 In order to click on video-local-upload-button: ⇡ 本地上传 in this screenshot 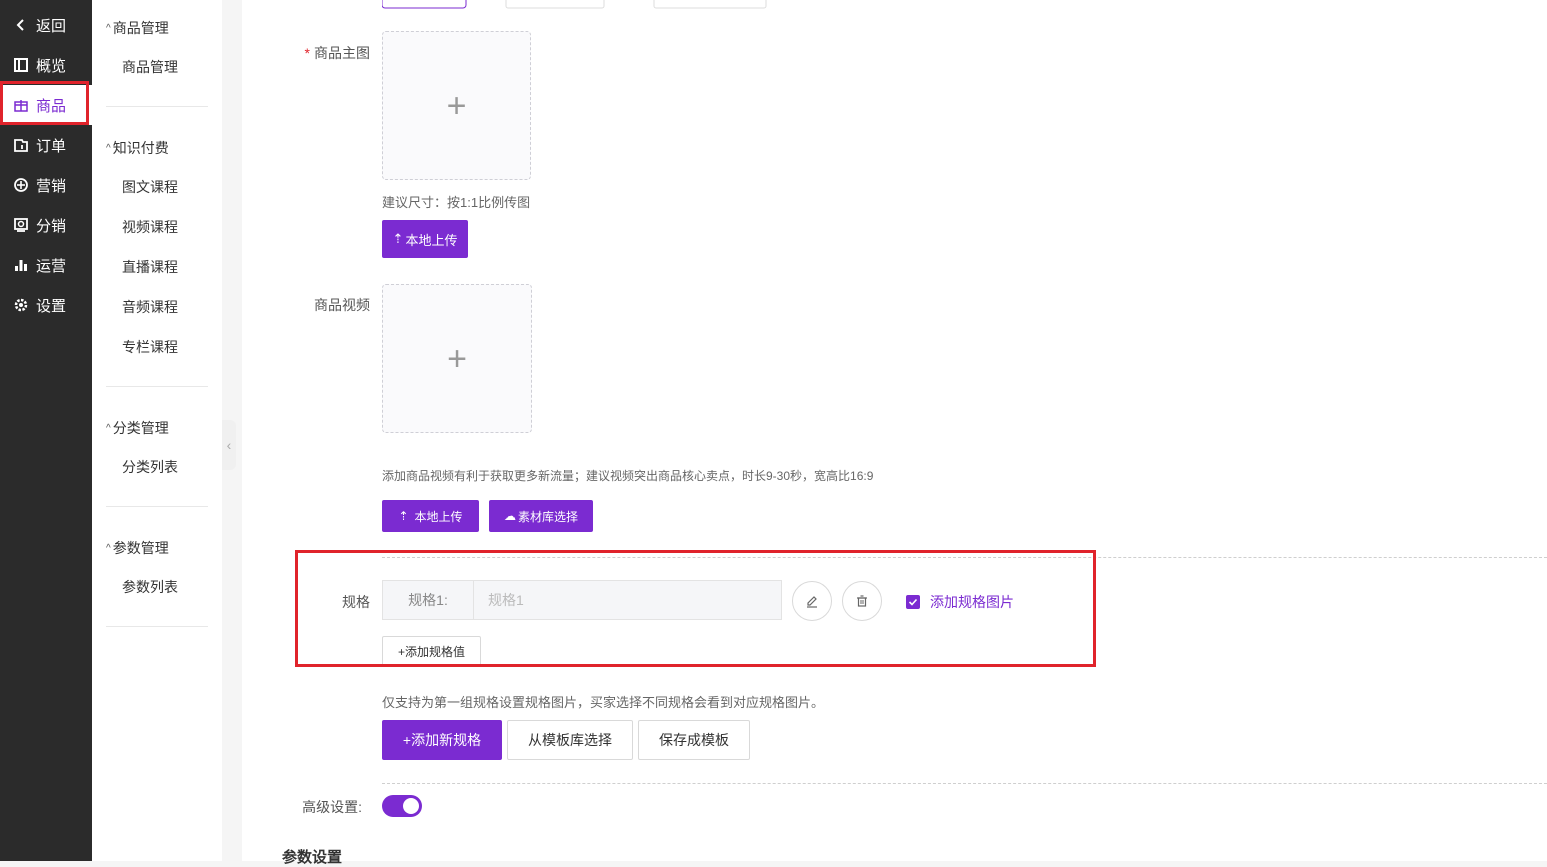, I will do `click(430, 516)`.